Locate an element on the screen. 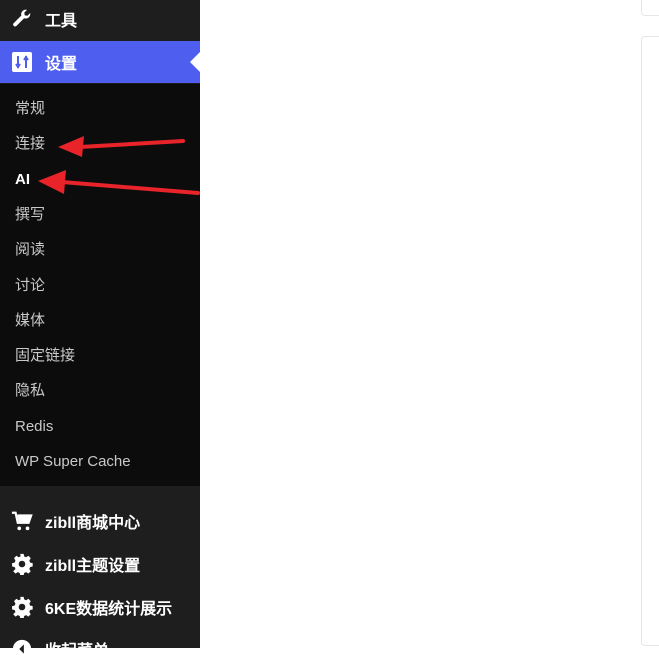 This screenshot has height=670, width=659. submenu-item-discussion: 讨论 is located at coordinates (30, 286).